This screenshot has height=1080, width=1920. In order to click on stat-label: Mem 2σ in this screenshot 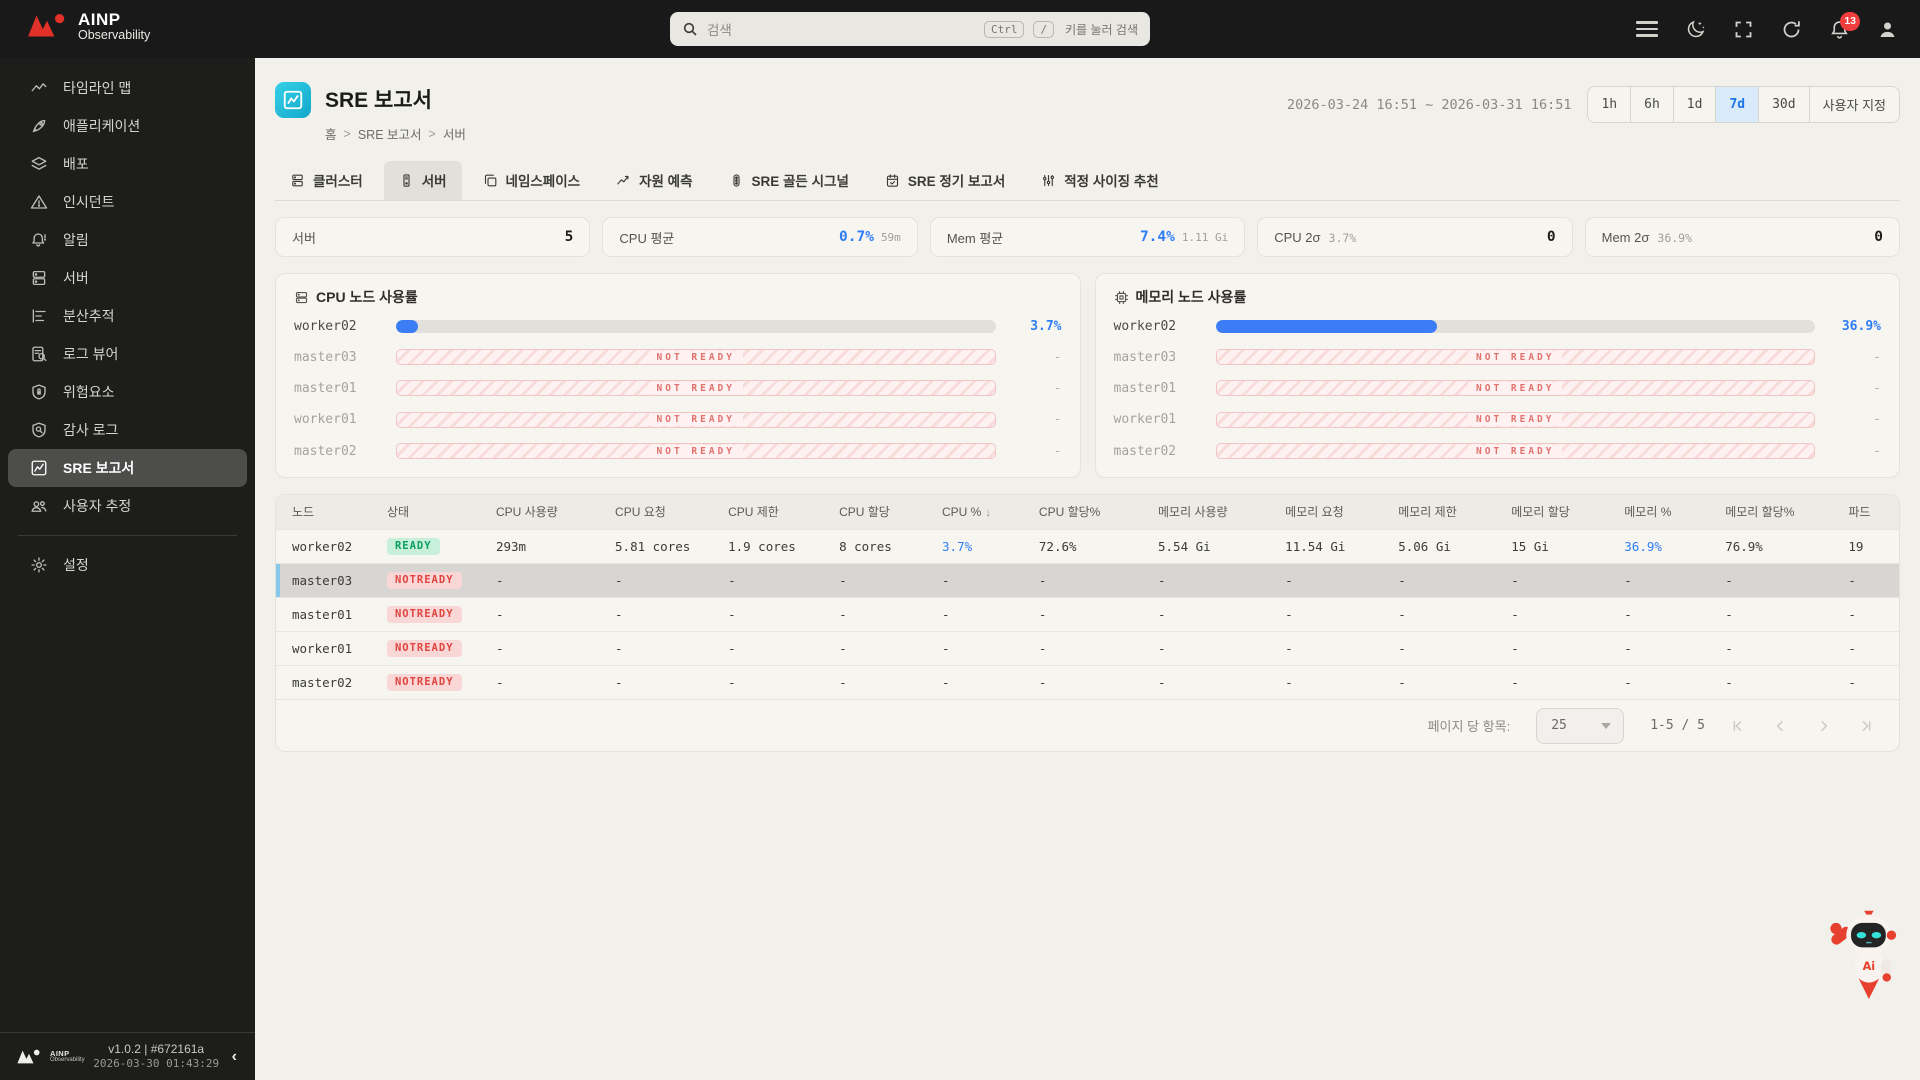, I will do `click(1625, 237)`.